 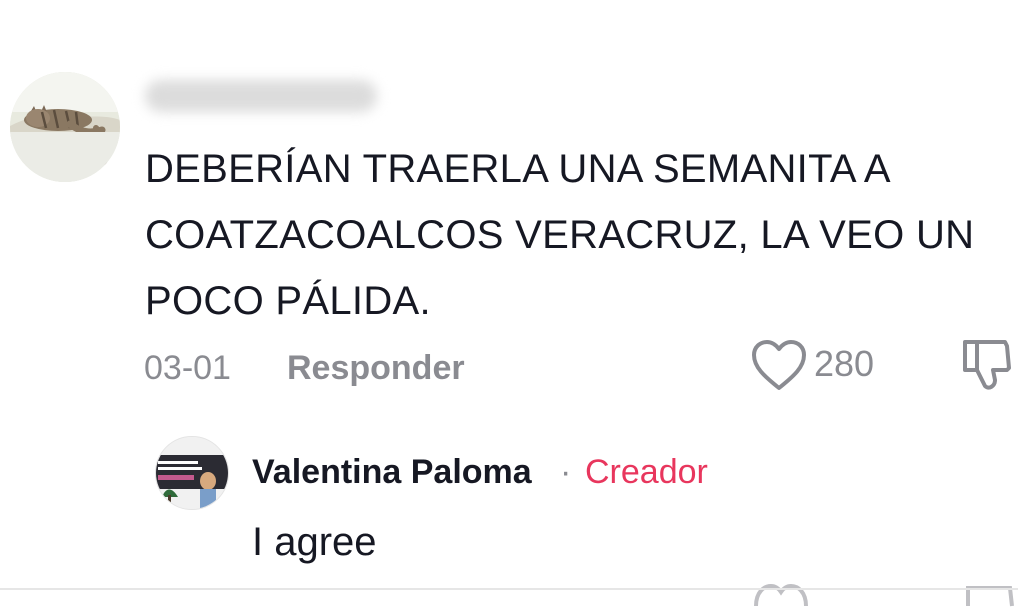 I want to click on reply-username: Valentina Paloma, so click(x=392, y=472).